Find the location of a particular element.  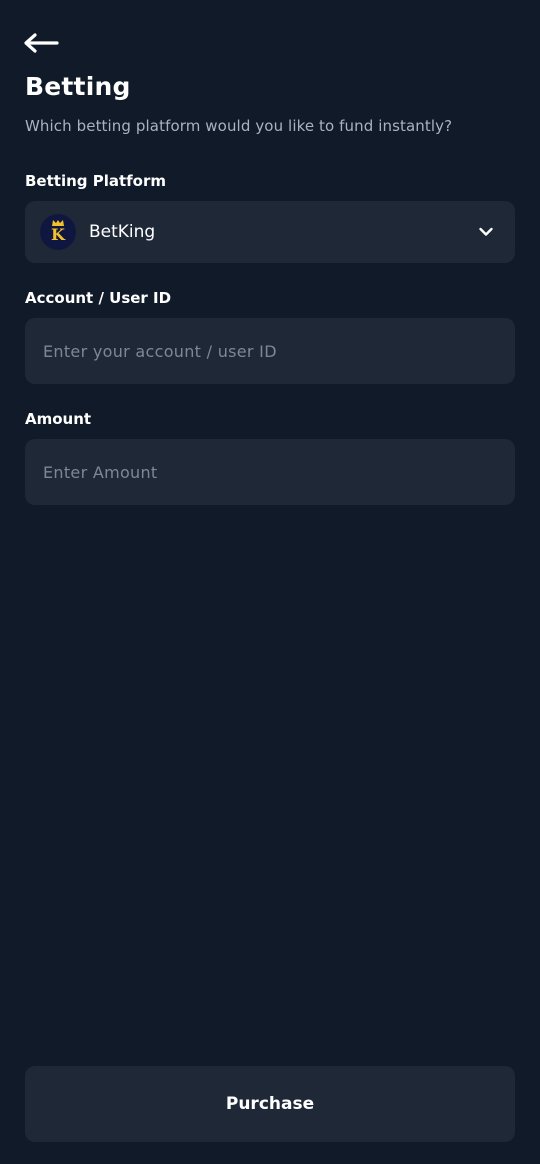

back-button is located at coordinates (44, 43).